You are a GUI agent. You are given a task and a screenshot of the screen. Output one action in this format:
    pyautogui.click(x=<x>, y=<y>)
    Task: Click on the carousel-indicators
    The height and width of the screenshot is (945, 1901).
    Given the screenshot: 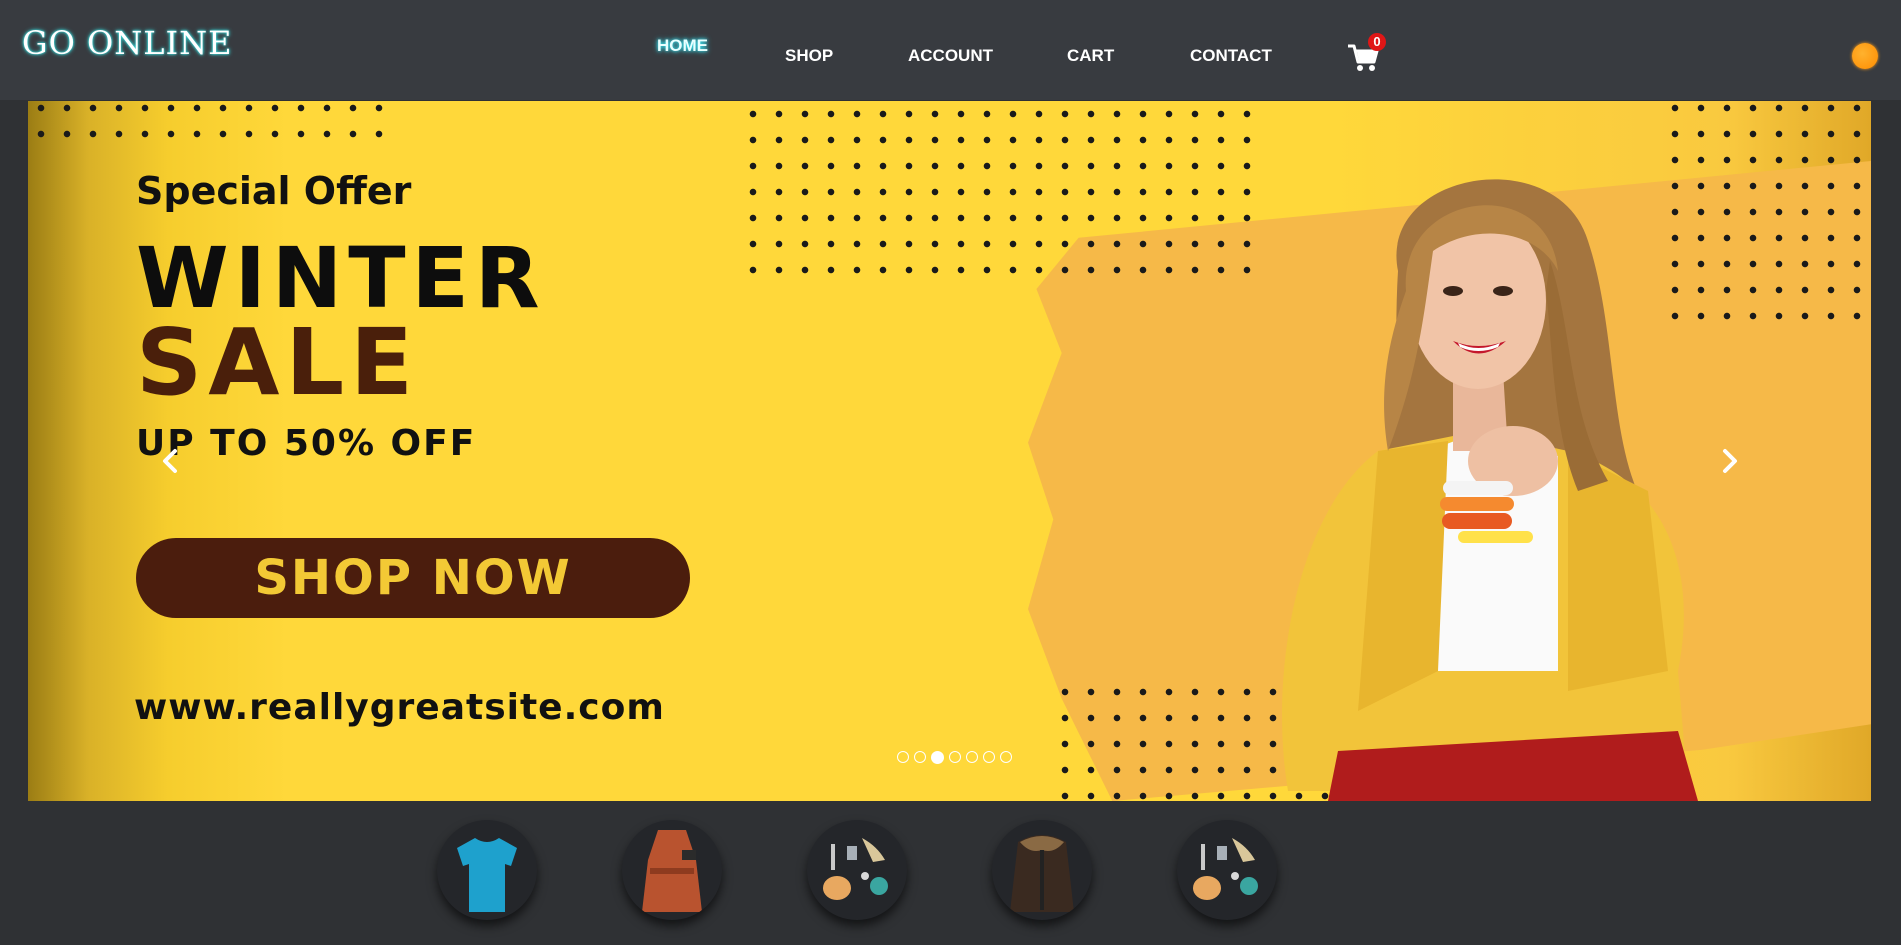 What is the action you would take?
    pyautogui.click(x=954, y=758)
    